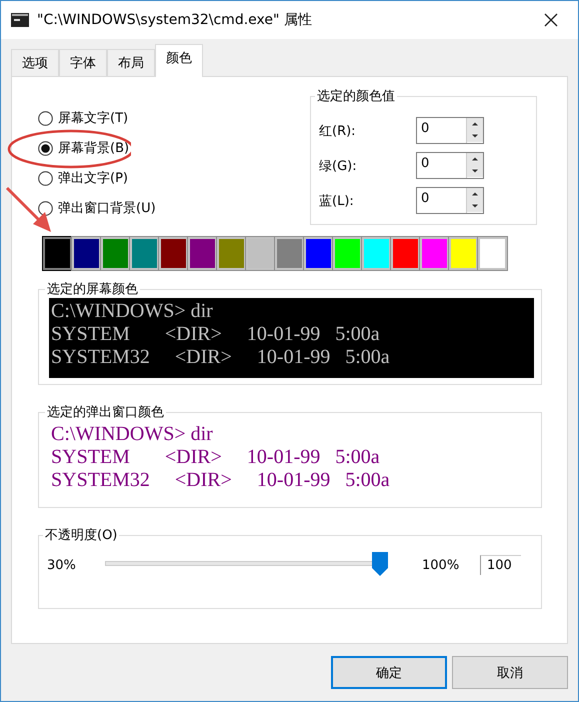 The image size is (579, 702). I want to click on ok-button: 确定, so click(389, 672).